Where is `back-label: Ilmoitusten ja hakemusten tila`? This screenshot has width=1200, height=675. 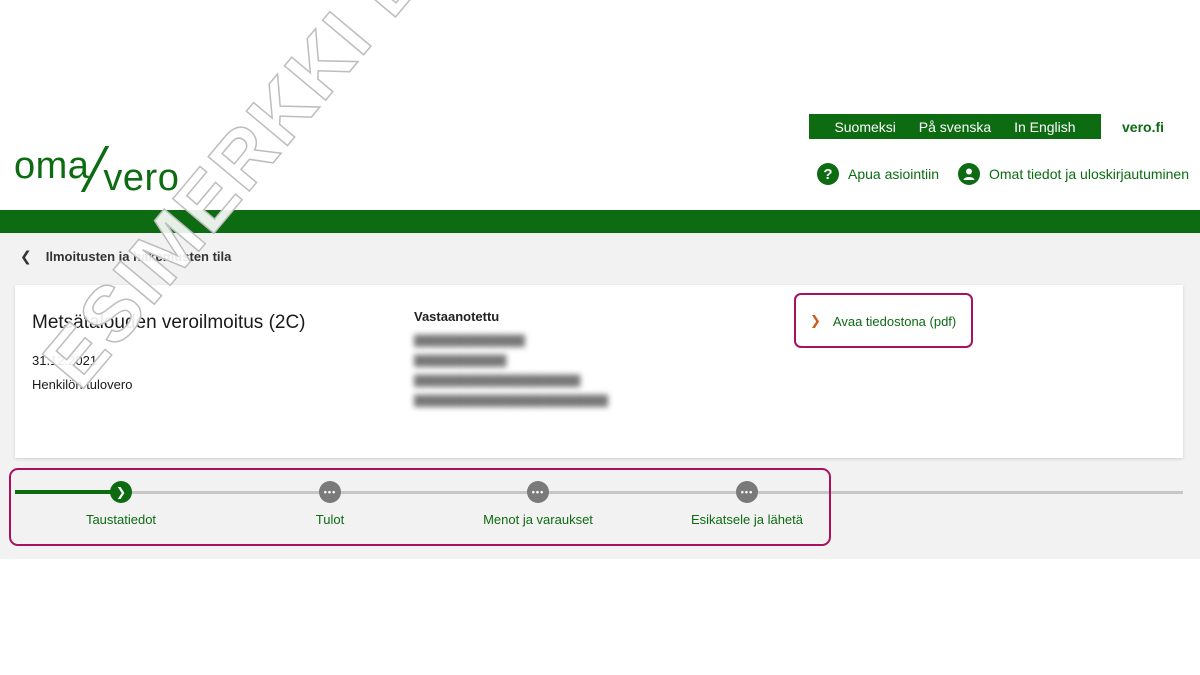 back-label: Ilmoitusten ja hakemusten tila is located at coordinates (138, 256).